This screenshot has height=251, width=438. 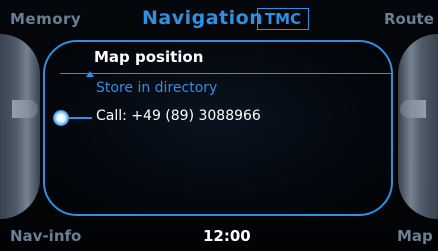 What do you see at coordinates (178, 116) in the screenshot?
I see `menu-item-call: Call: +49 (89) 3088966` at bounding box center [178, 116].